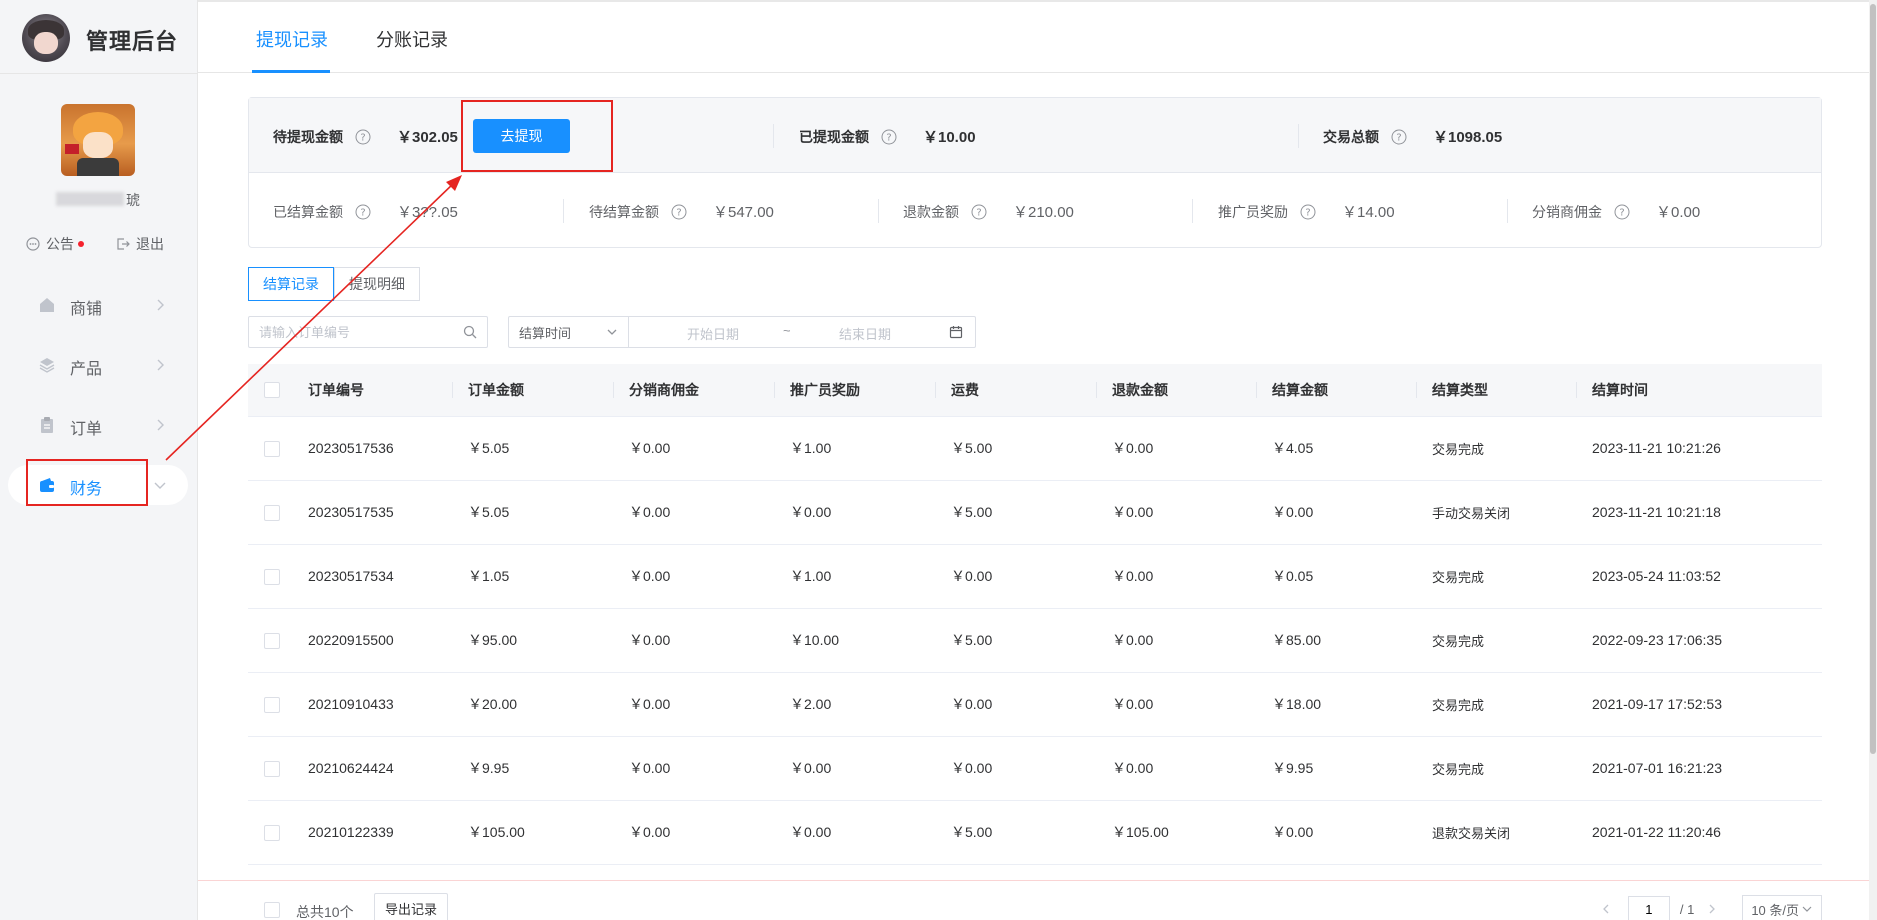 This screenshot has height=920, width=1877. I want to click on search-icon, so click(470, 332).